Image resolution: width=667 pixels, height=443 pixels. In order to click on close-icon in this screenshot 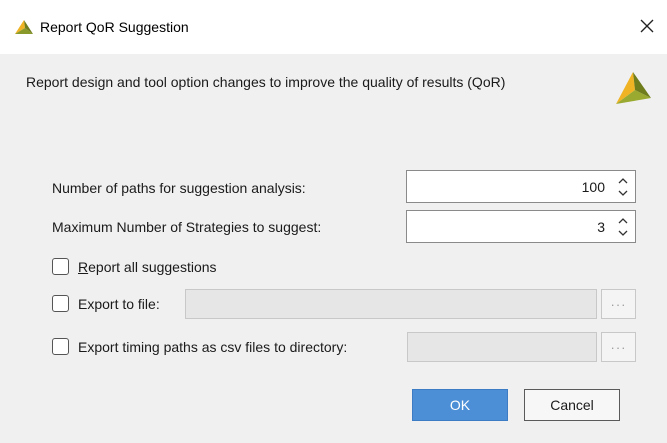, I will do `click(647, 26)`.